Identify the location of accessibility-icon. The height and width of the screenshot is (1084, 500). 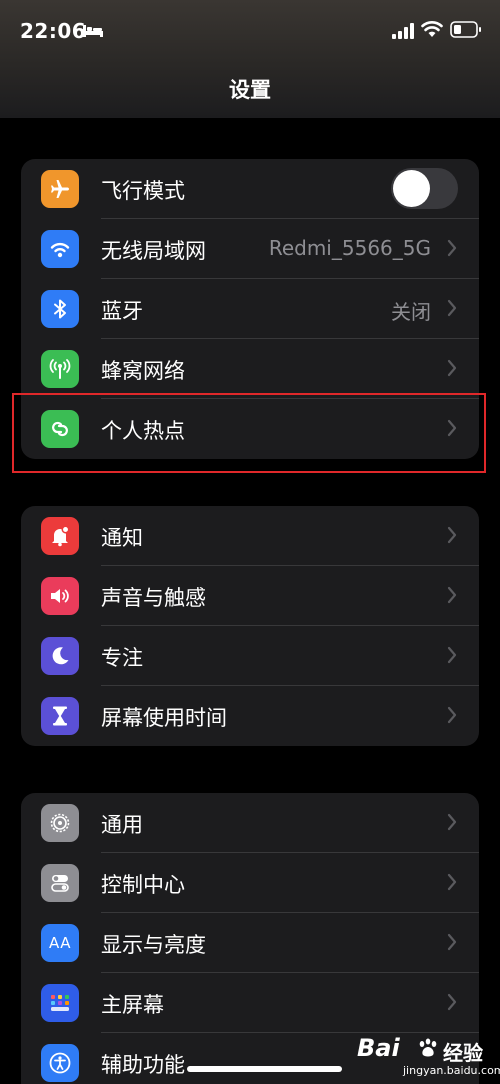
(60, 1063).